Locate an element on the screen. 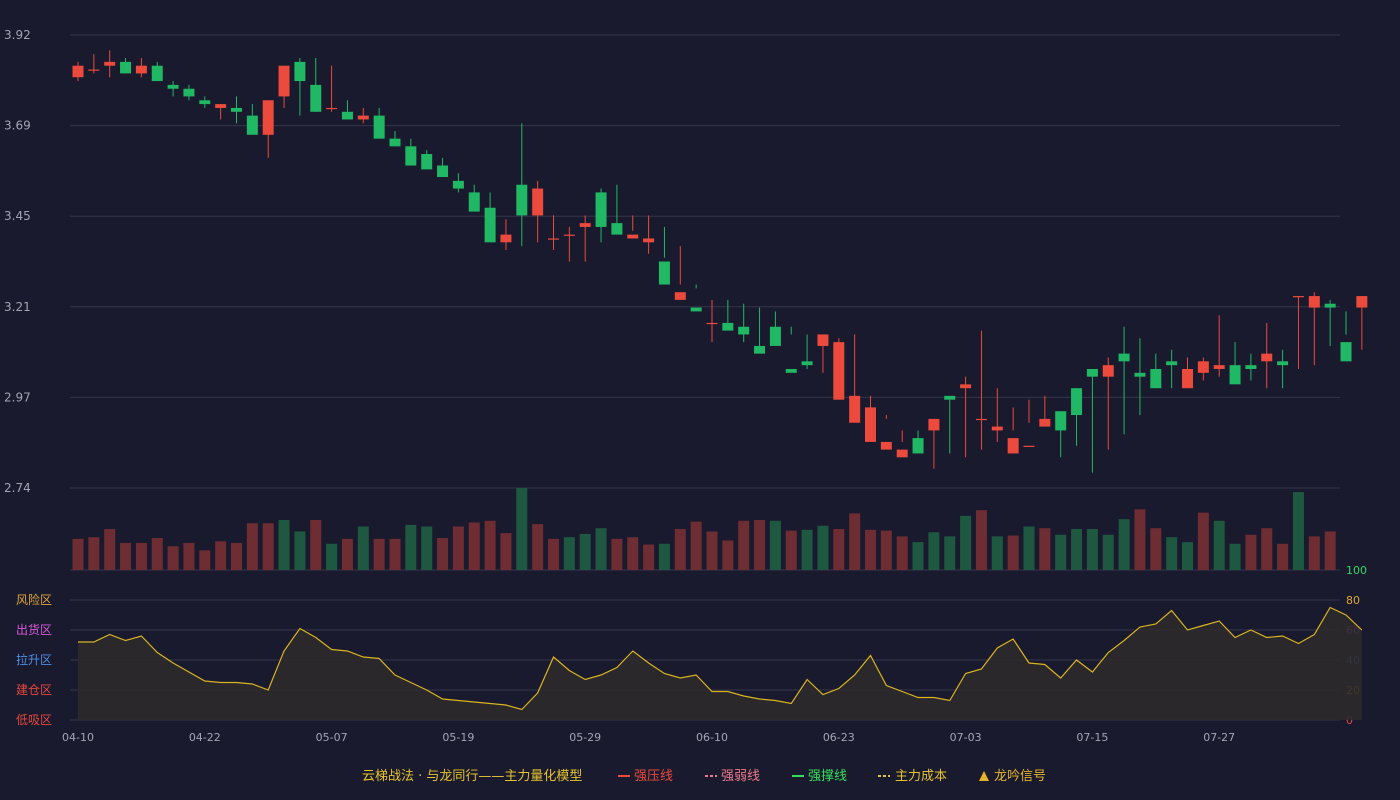 This screenshot has height=800, width=1400. price-y-axis: 3.92 3.69 3.45 3.21 2.97 2.74 is located at coordinates (17, 261).